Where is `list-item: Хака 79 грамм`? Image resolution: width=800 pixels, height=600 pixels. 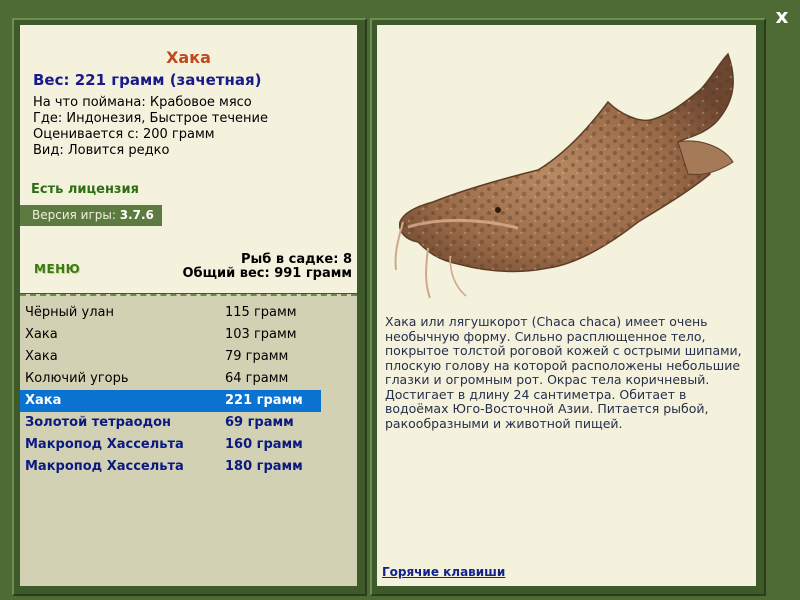 list-item: Хака 79 грамм is located at coordinates (170, 357).